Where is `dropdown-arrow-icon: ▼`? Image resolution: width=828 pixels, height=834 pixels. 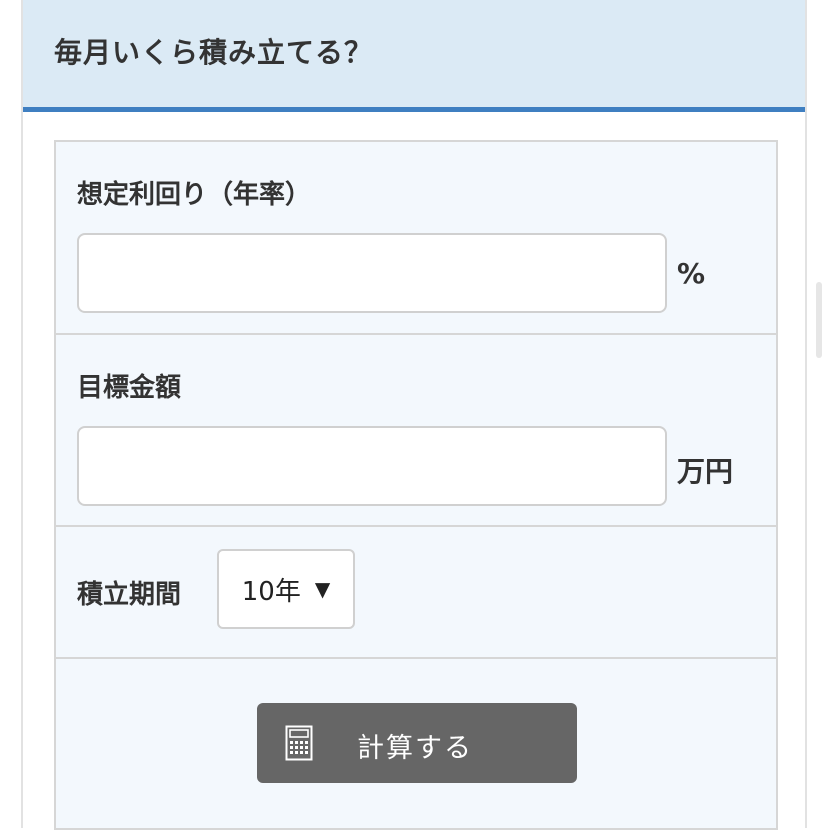
dropdown-arrow-icon: ▼ is located at coordinates (322, 589).